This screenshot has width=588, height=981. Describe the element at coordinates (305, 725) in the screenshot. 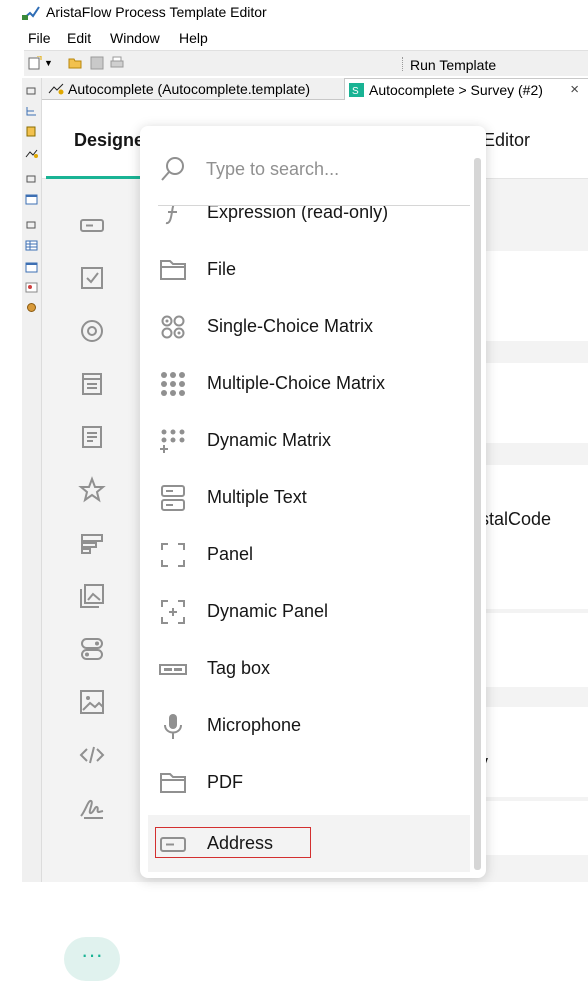

I see `list-item-microphone: Microphone` at that location.